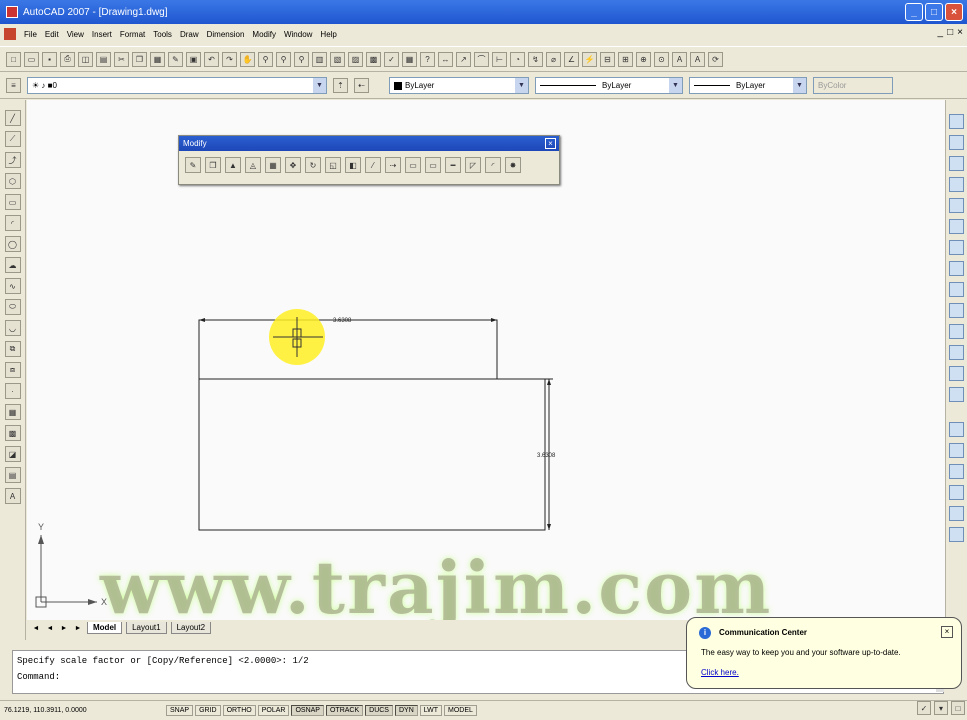 This screenshot has height=720, width=967. Describe the element at coordinates (12, 496) in the screenshot. I see `multiline-text-icon: A` at that location.